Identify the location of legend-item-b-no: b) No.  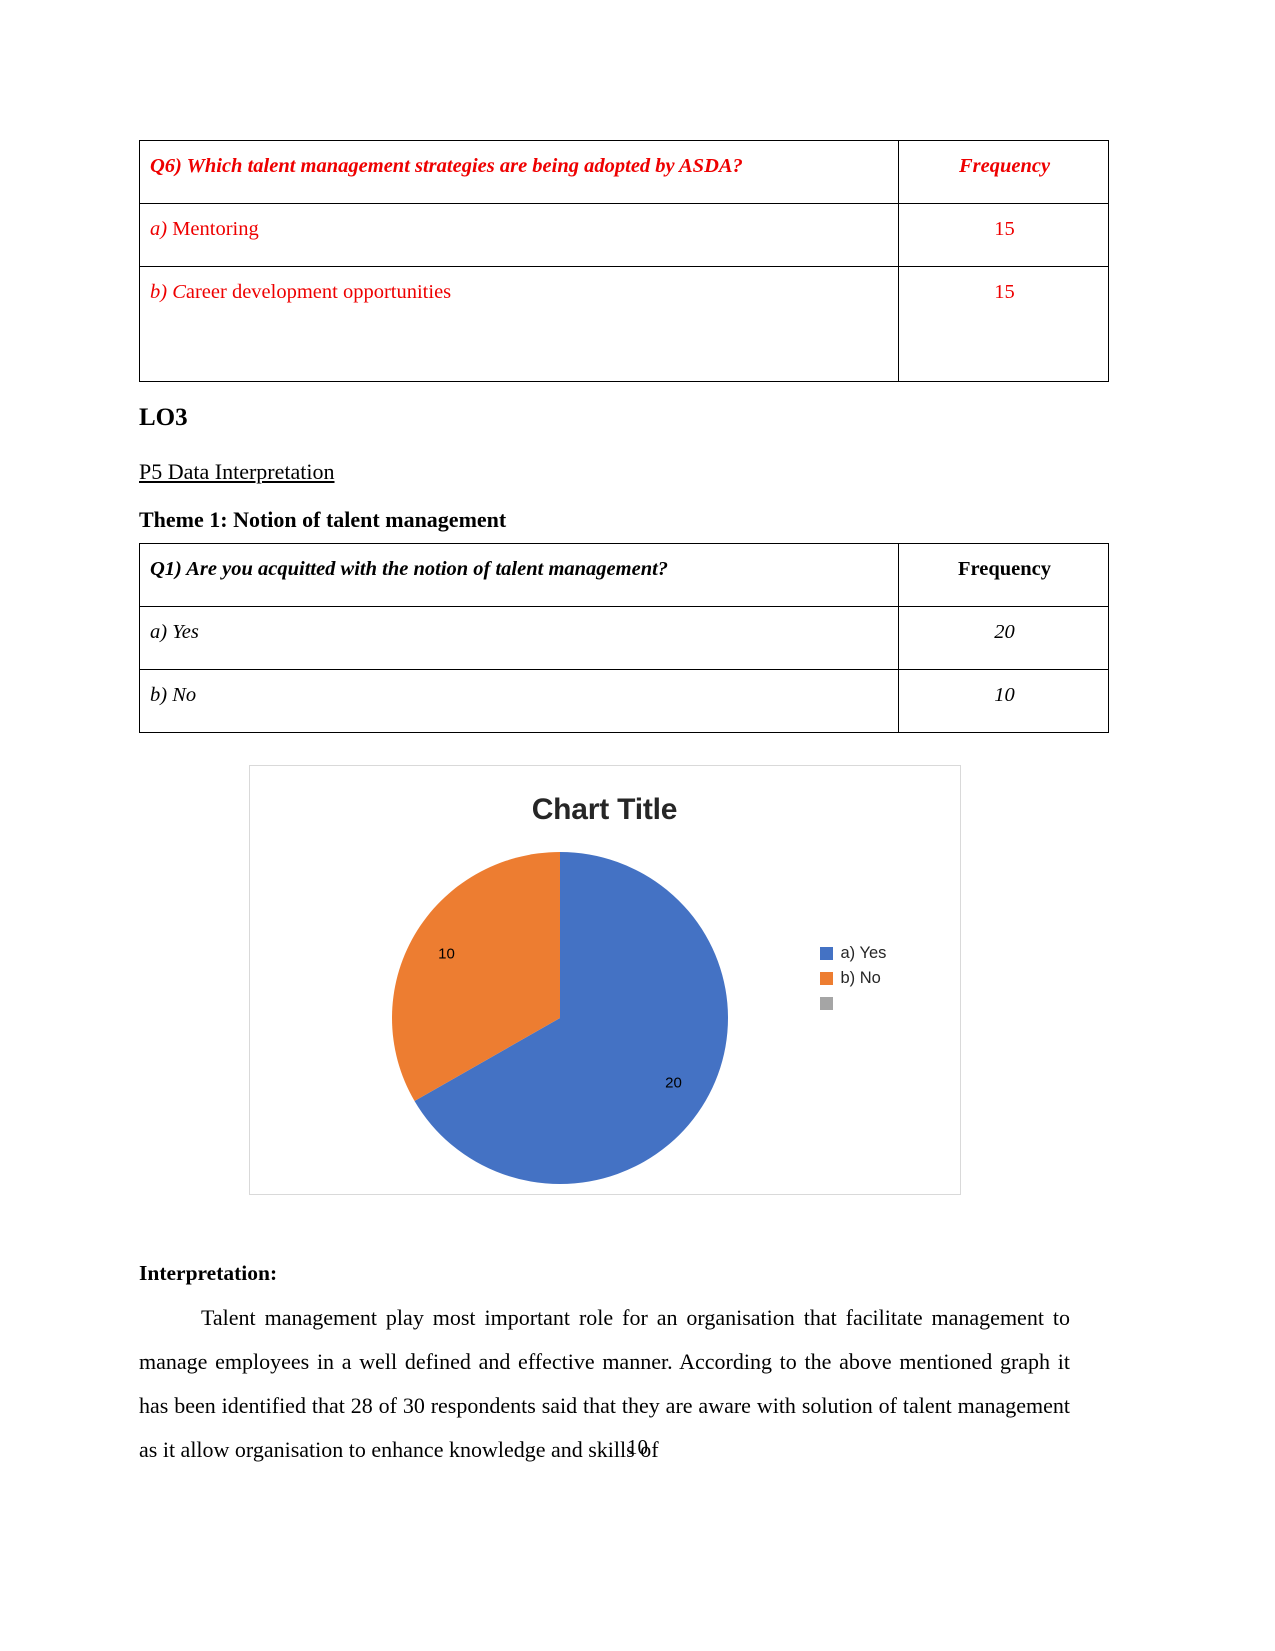
(877, 978).